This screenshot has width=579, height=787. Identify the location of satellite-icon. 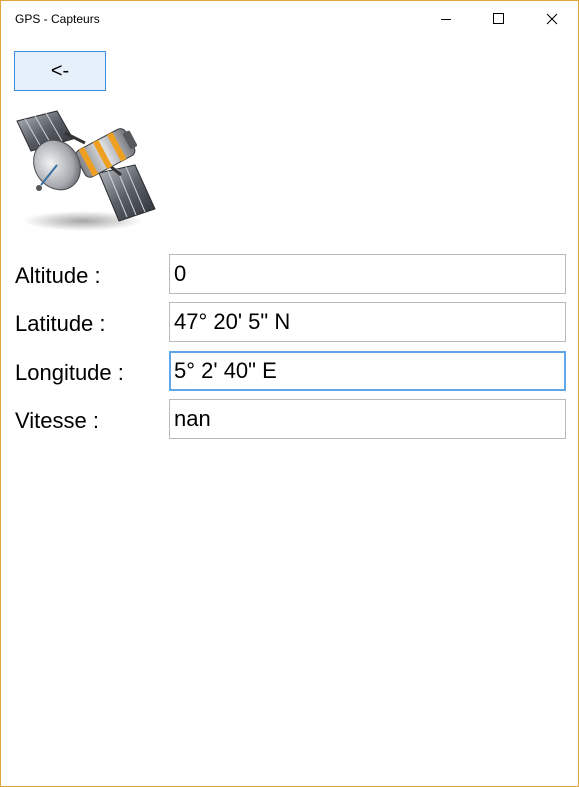
(86, 170).